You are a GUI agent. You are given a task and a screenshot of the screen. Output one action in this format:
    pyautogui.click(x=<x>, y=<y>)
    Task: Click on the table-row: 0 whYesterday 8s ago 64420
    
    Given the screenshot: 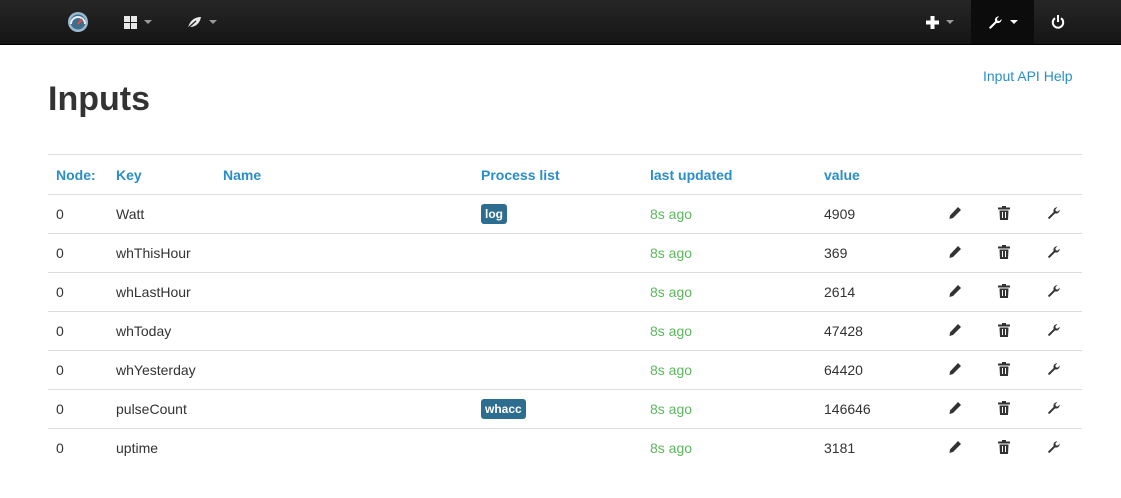 What is the action you would take?
    pyautogui.click(x=565, y=369)
    